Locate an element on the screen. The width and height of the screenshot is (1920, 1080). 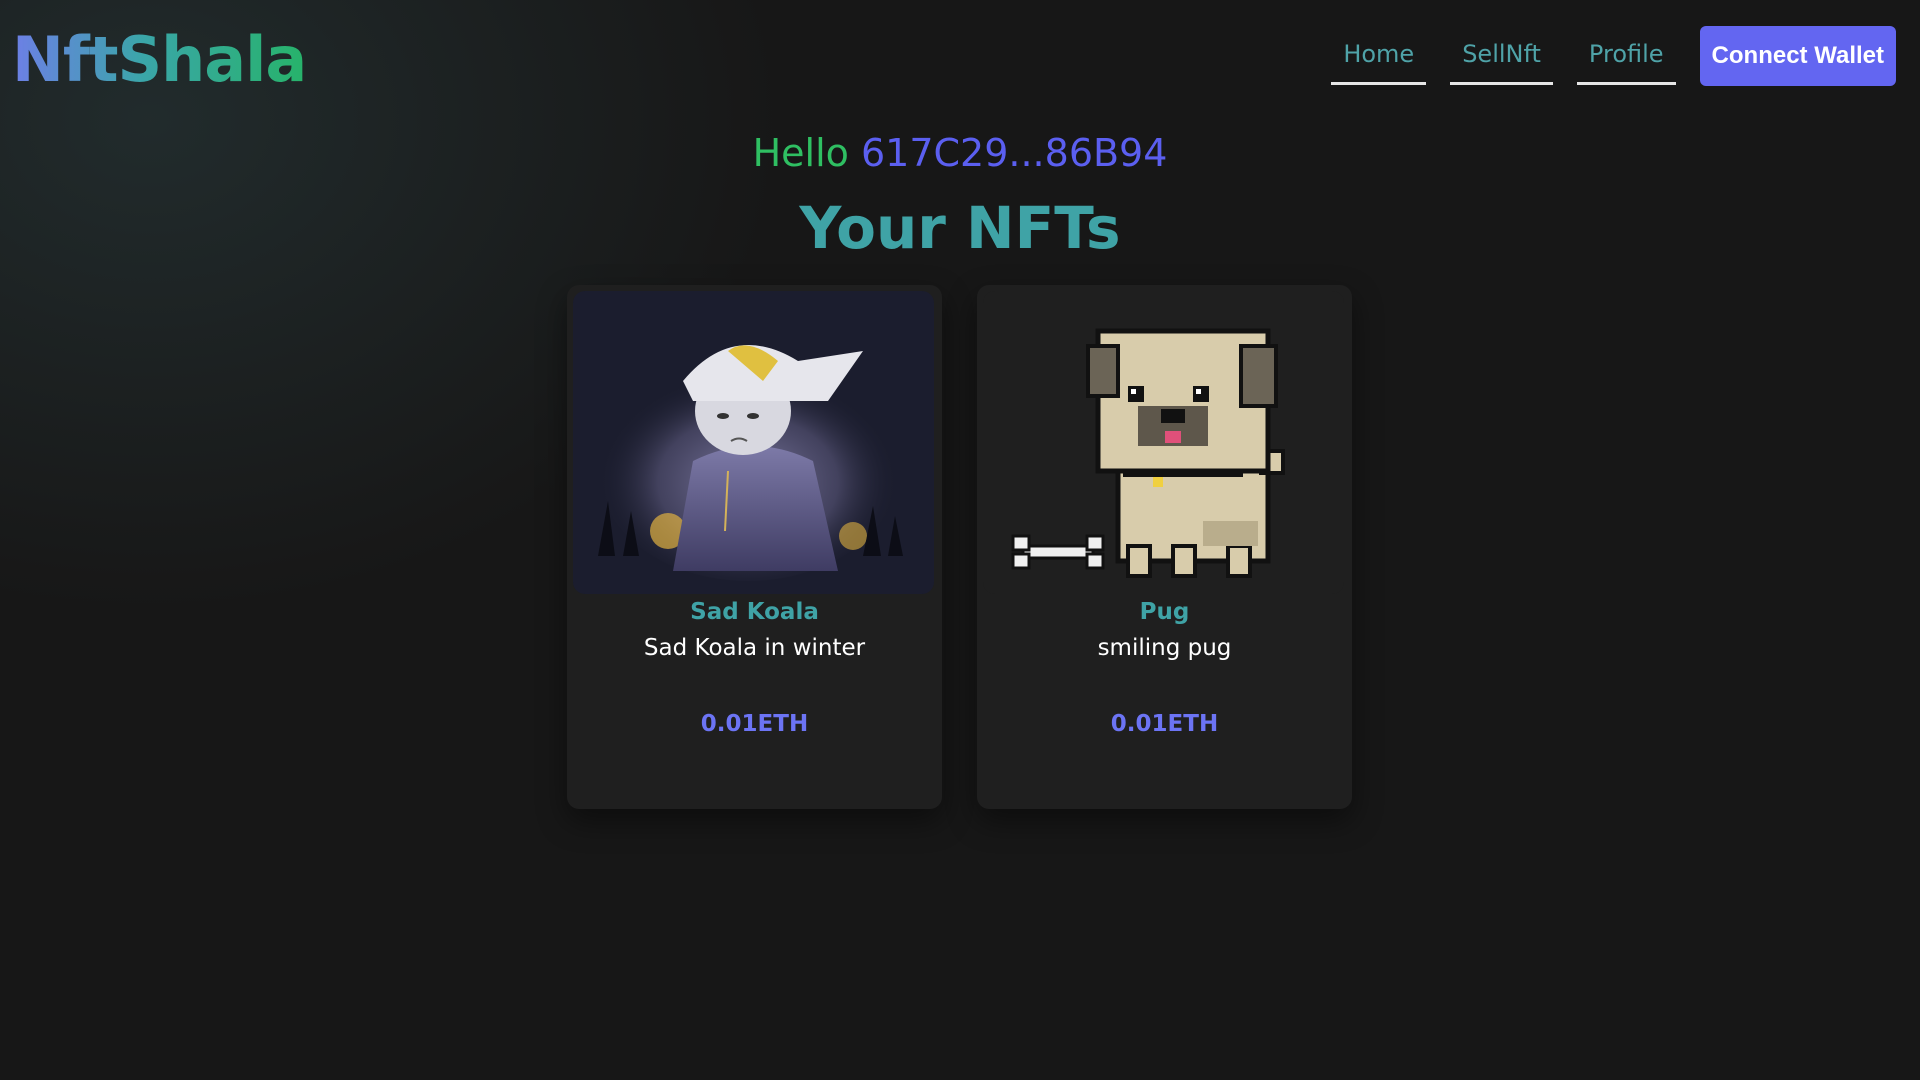
page-title: Your NFTs is located at coordinates (960, 228).